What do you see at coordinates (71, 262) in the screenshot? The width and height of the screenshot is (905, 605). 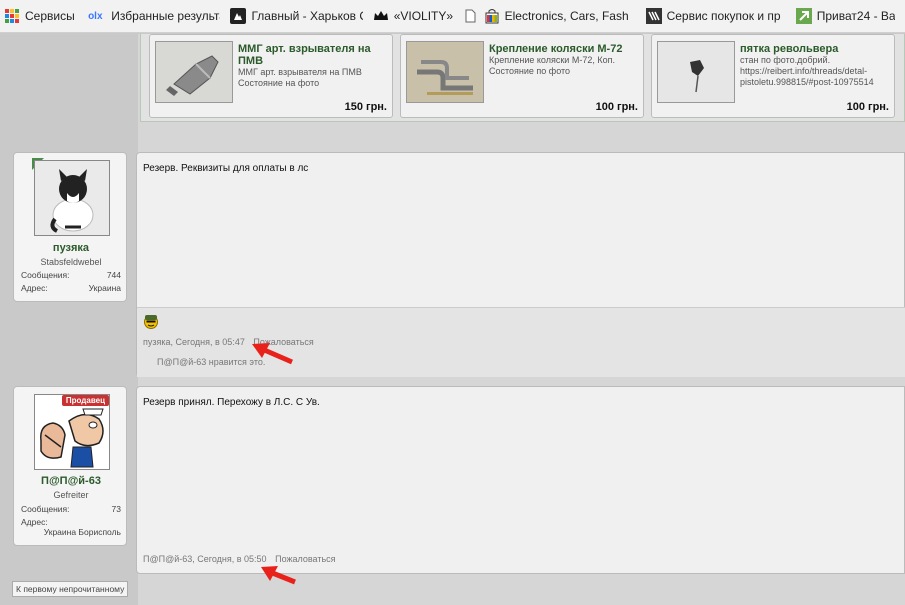 I see `user-title: Stabsfeldwebel` at bounding box center [71, 262].